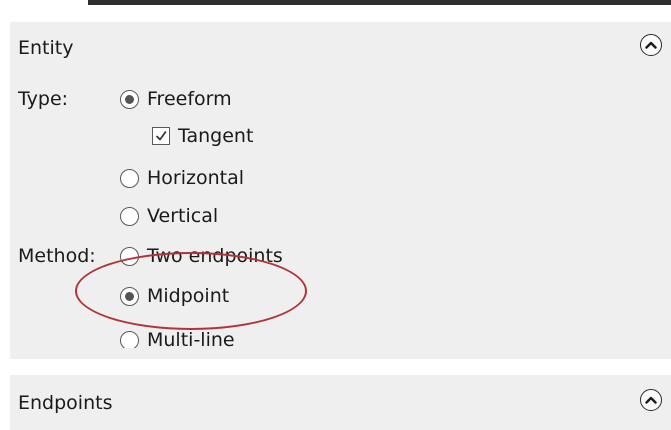 This screenshot has height=430, width=671. I want to click on type-option-label: Horizontal, so click(196, 178).